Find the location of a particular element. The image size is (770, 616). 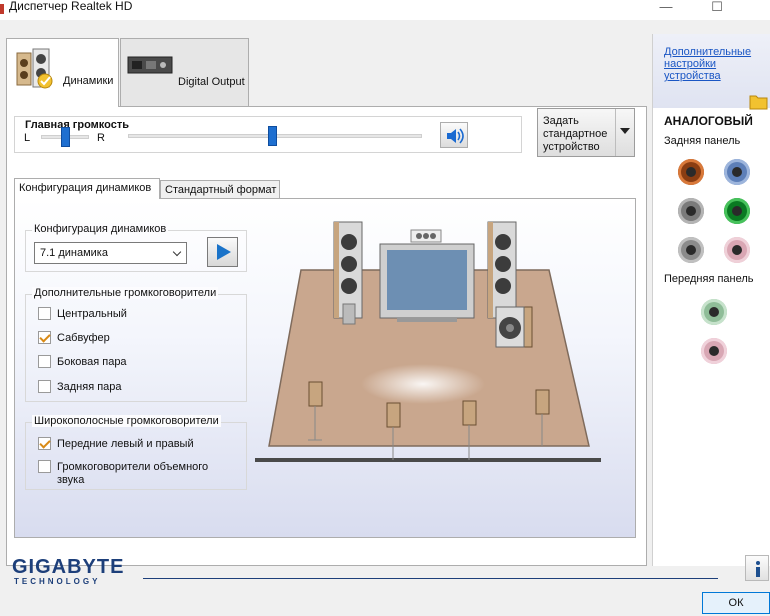

tab-digital-output-label: Digital Output is located at coordinates (211, 82).